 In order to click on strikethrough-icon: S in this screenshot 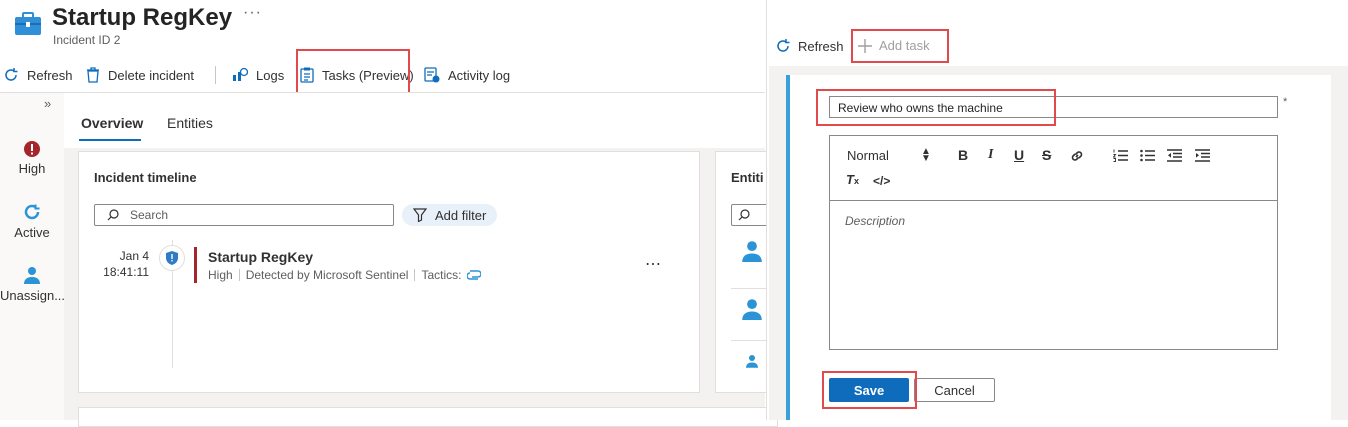, I will do `click(1046, 155)`.